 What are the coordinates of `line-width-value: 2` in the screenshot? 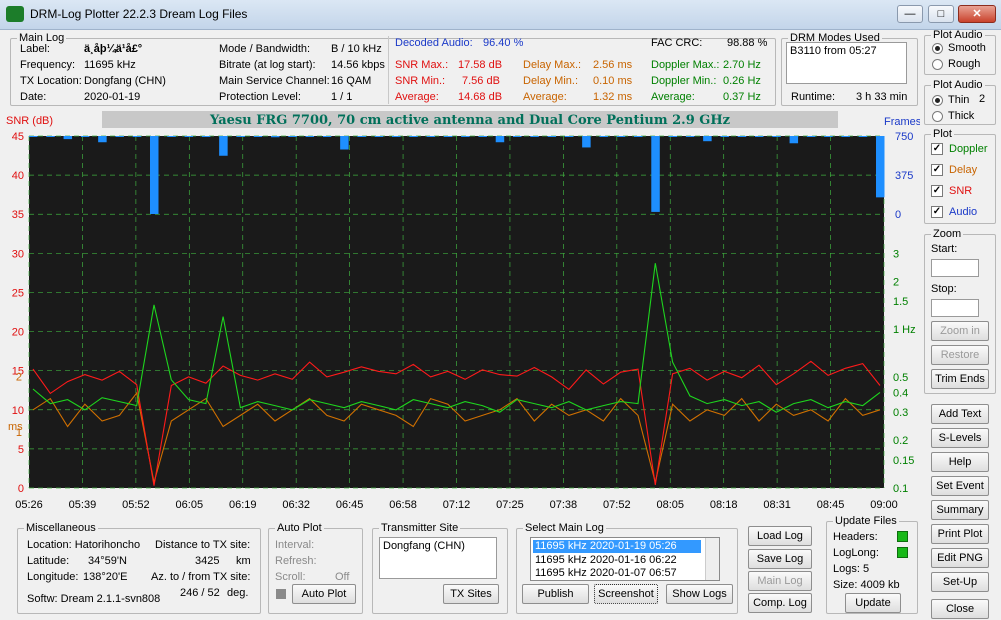 It's located at (982, 99).